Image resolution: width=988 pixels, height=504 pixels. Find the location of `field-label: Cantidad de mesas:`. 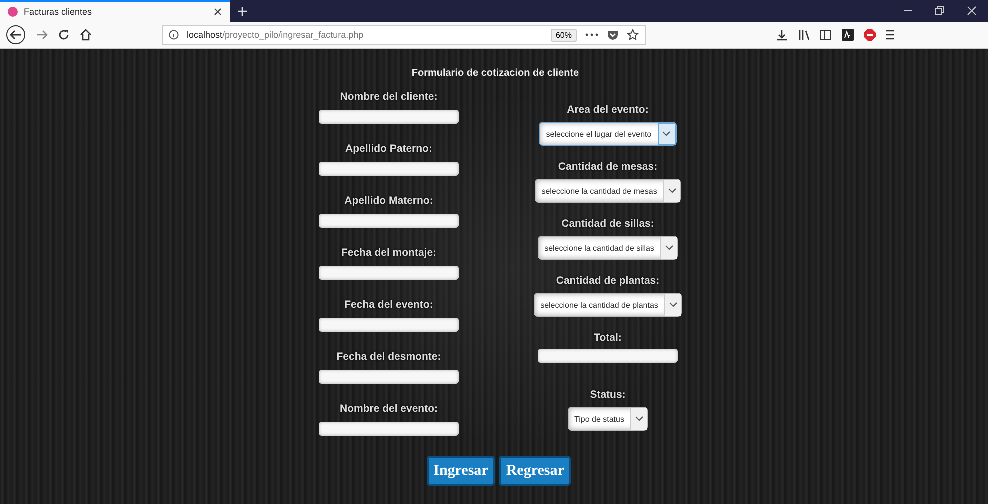

field-label: Cantidad de mesas: is located at coordinates (608, 167).